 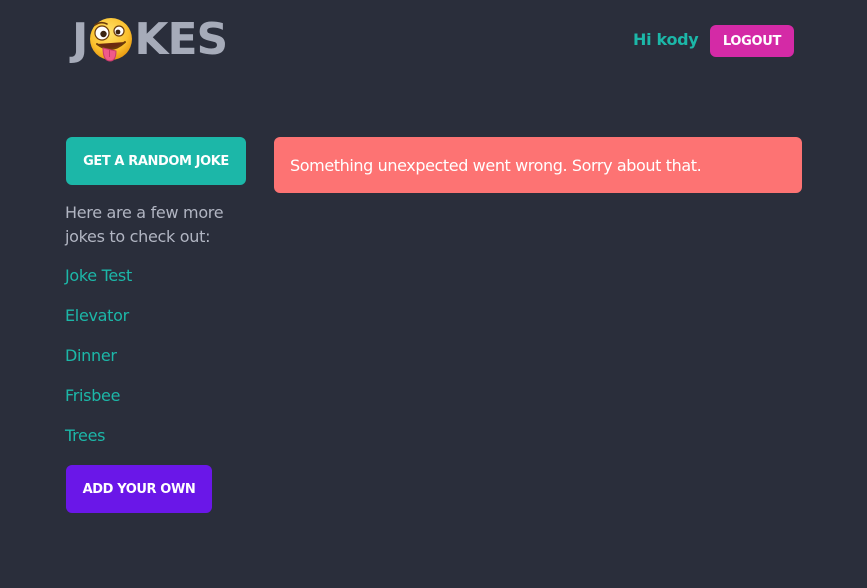 I want to click on random-joke-button: GET A RANDOM JOKE, so click(x=156, y=161).